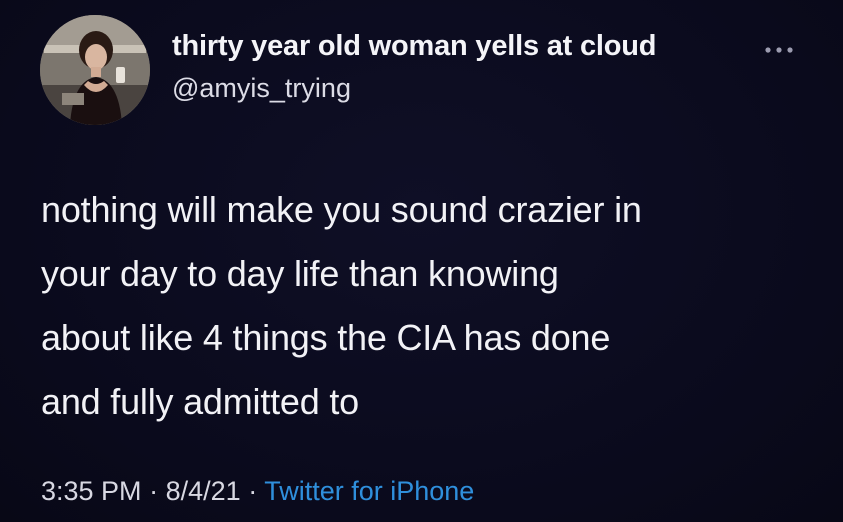 Image resolution: width=843 pixels, height=522 pixels. Describe the element at coordinates (341, 209) in the screenshot. I see `tweet-text-line: nothing will make you sound crazier in` at that location.